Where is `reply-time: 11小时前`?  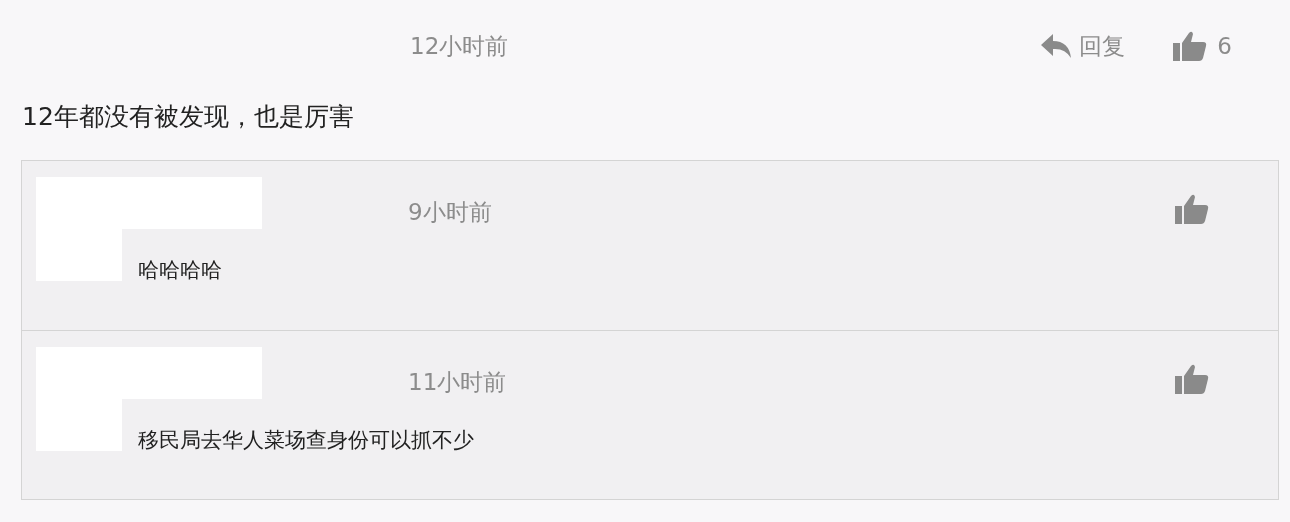 reply-time: 11小时前 is located at coordinates (457, 382).